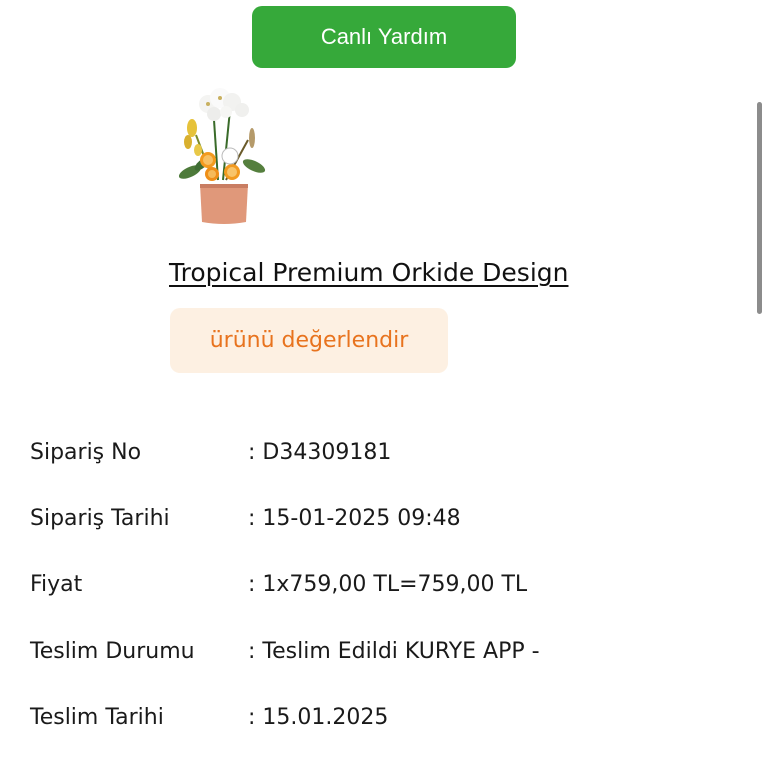 Image resolution: width=768 pixels, height=768 pixels. I want to click on delivery-date-label: Teslim Tarihi, so click(97, 717).